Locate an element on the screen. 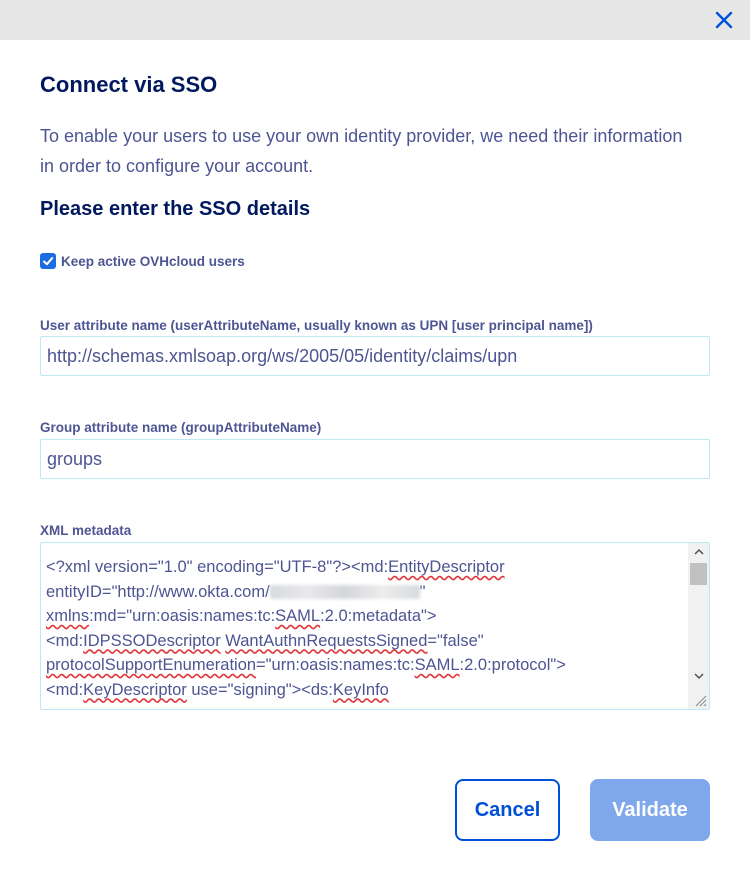  keep-active-users-checkbox is located at coordinates (48, 261).